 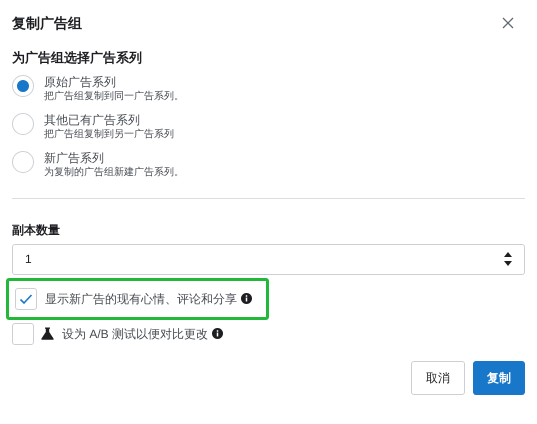 I want to click on cancel-button: 取消, so click(x=438, y=377).